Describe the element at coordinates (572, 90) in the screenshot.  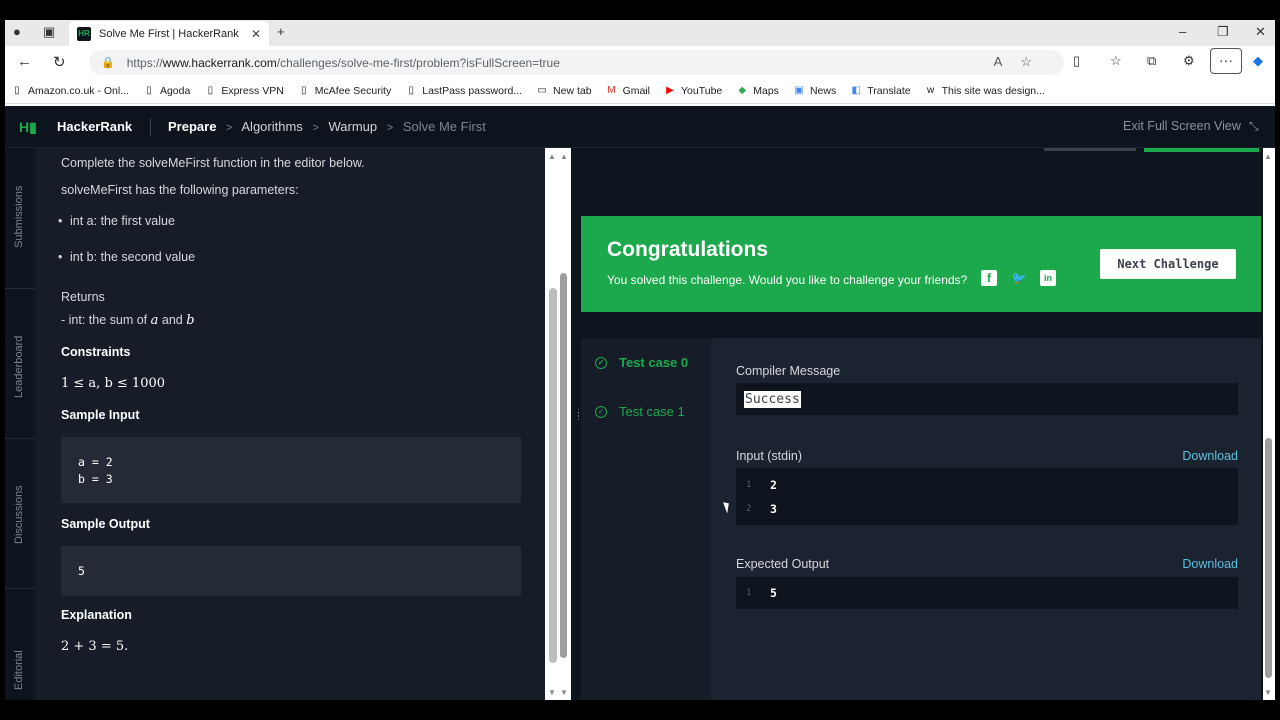
I see `bookmark-label: New tab` at that location.